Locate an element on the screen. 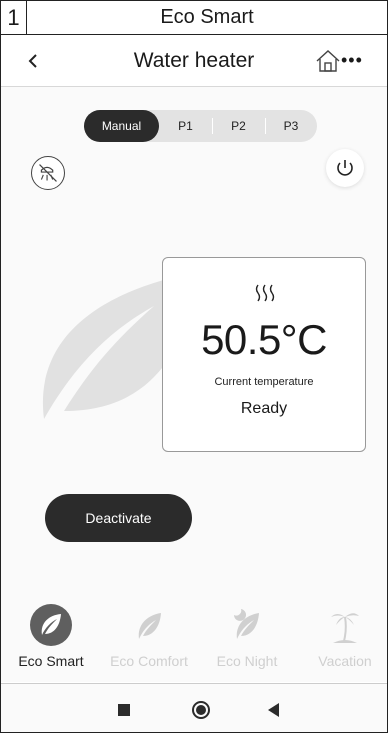 This screenshot has height=733, width=388. home-icon is located at coordinates (328, 61).